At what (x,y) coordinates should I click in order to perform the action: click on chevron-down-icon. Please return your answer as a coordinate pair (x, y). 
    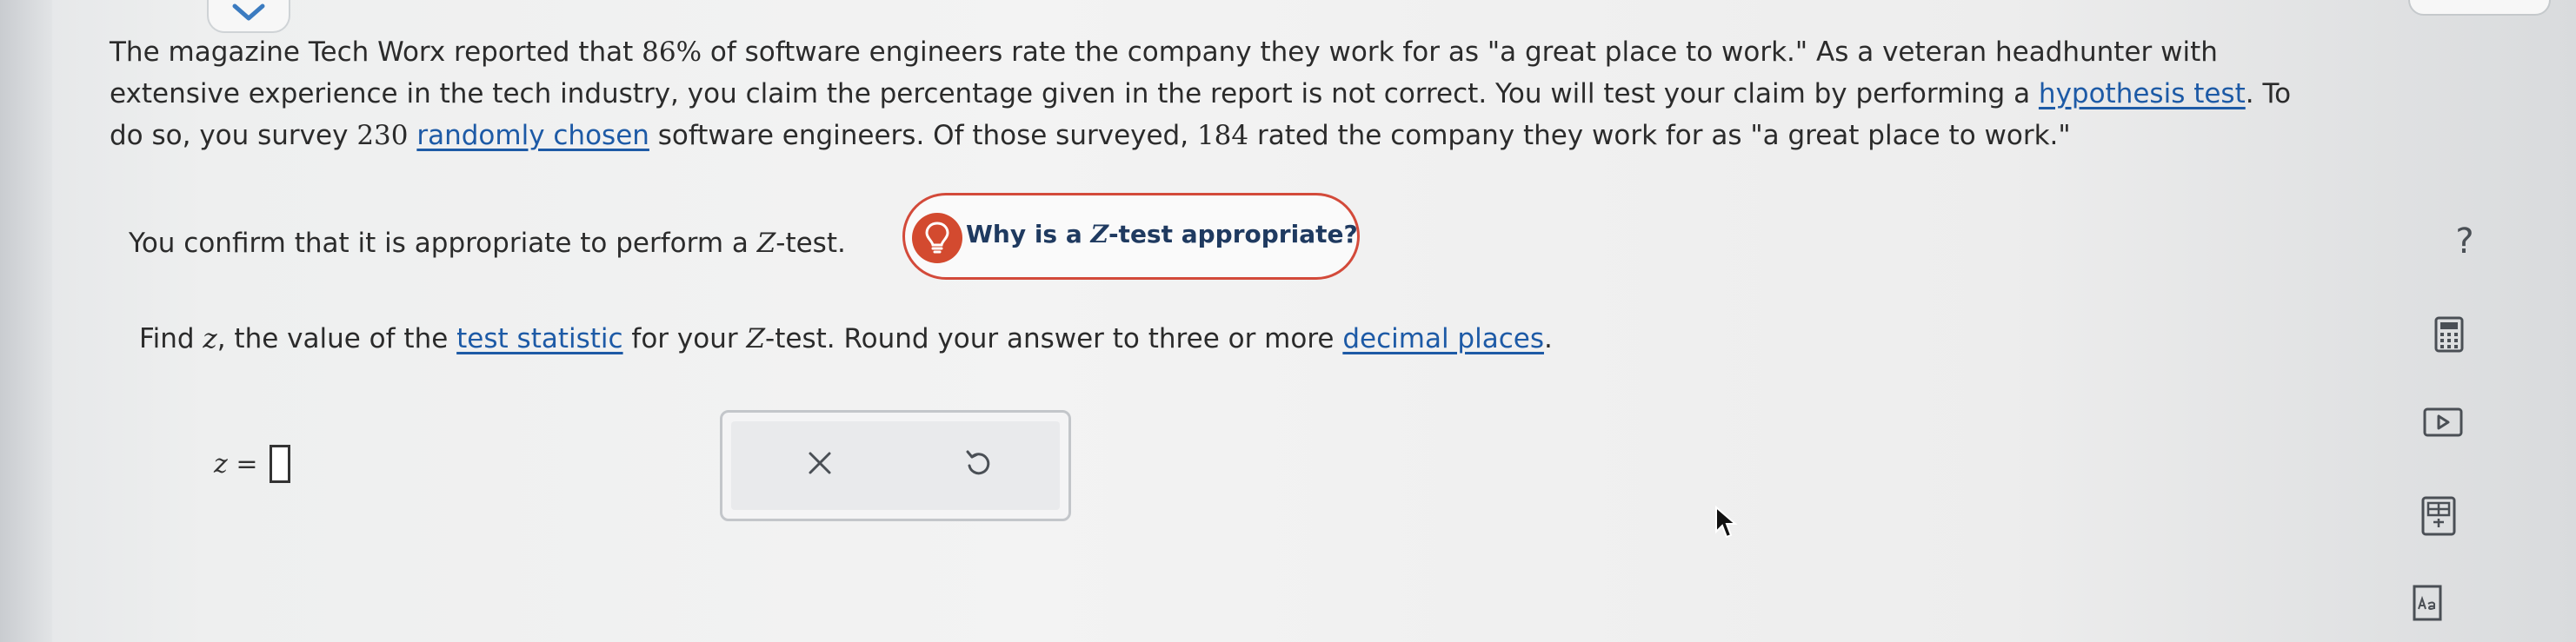
    Looking at the image, I should click on (248, 12).